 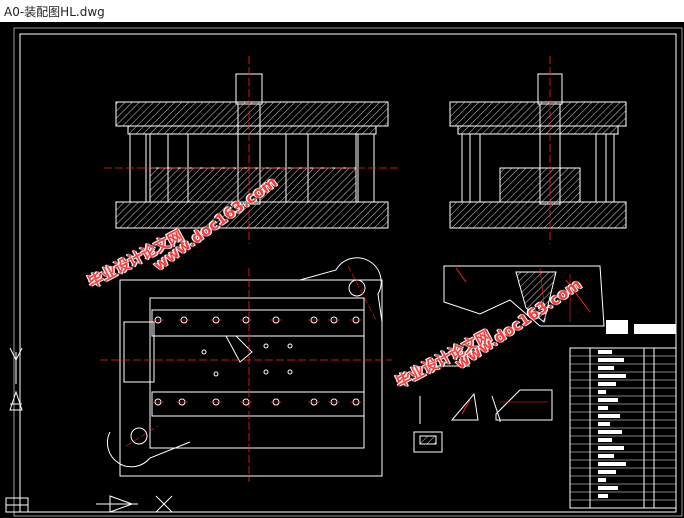 What do you see at coordinates (342, 11) in the screenshot?
I see `title-bar: A0-装配图HL.dwg` at bounding box center [342, 11].